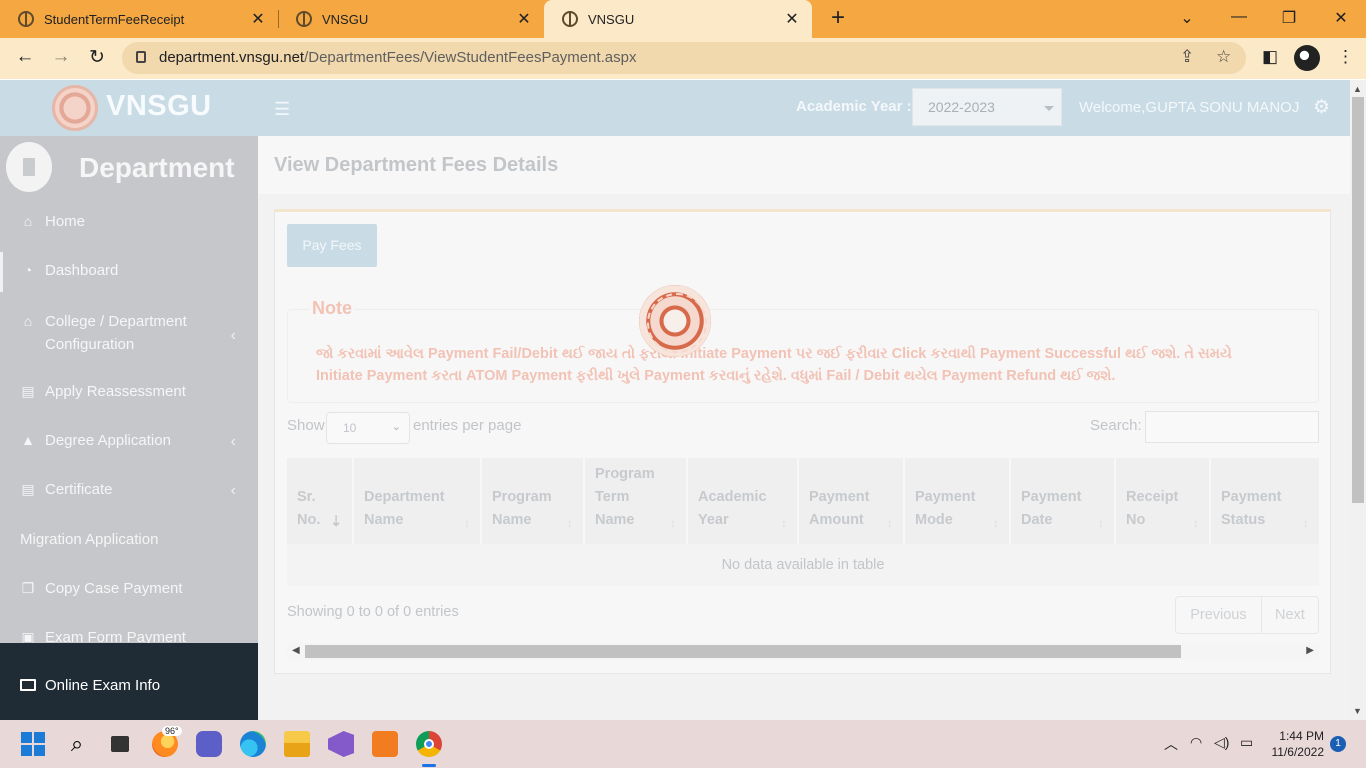 Image resolution: width=1366 pixels, height=768 pixels. Describe the element at coordinates (341, 744) in the screenshot. I see `visual-studio-icon` at that location.